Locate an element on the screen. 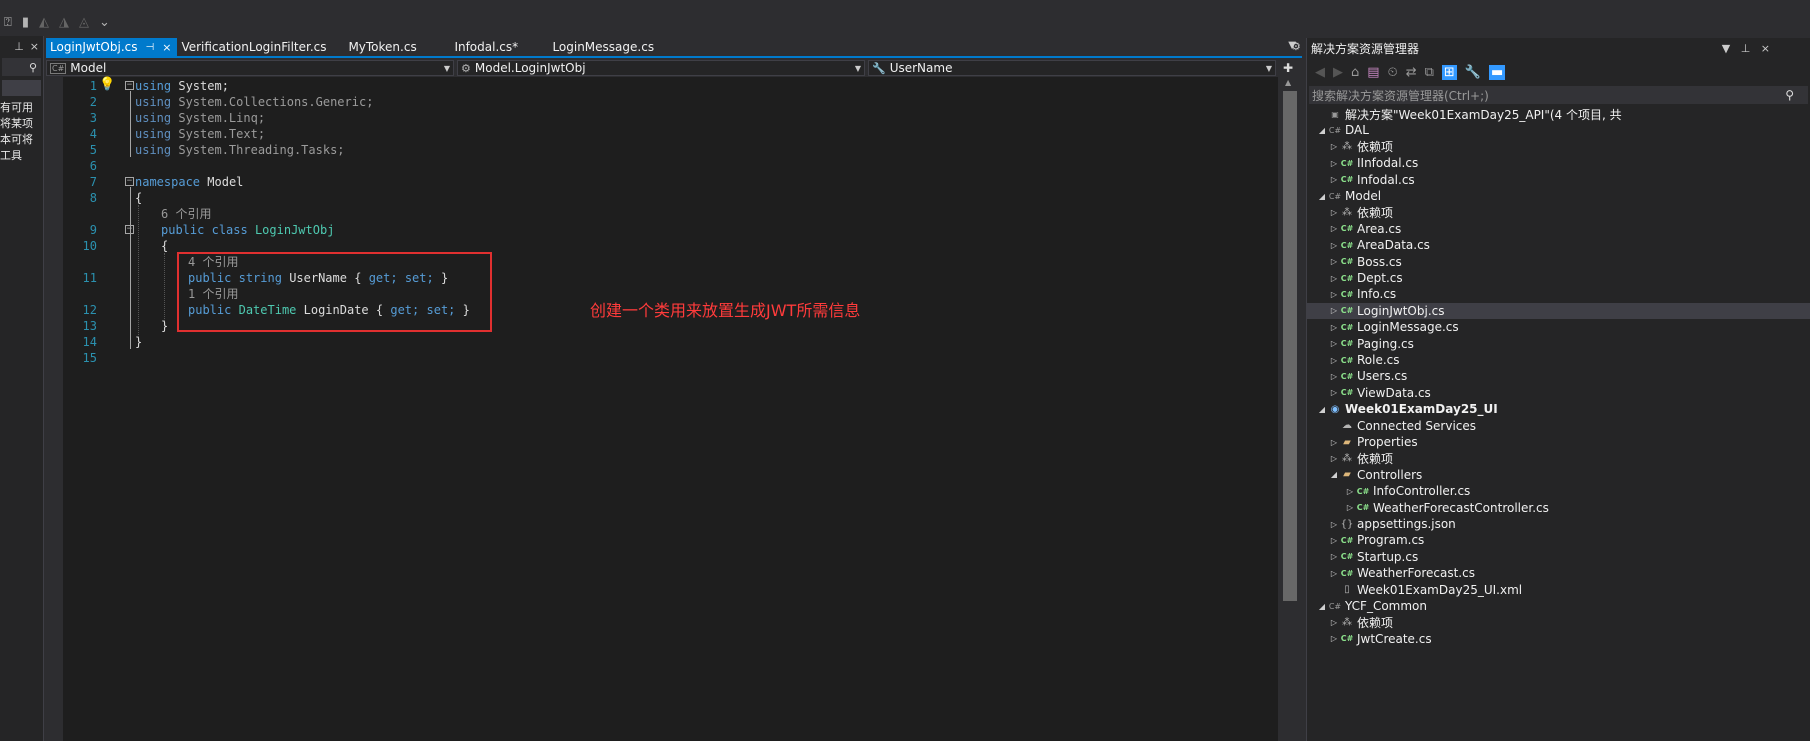 This screenshot has width=1810, height=741. left-search-box: ⚲ is located at coordinates (21, 67).